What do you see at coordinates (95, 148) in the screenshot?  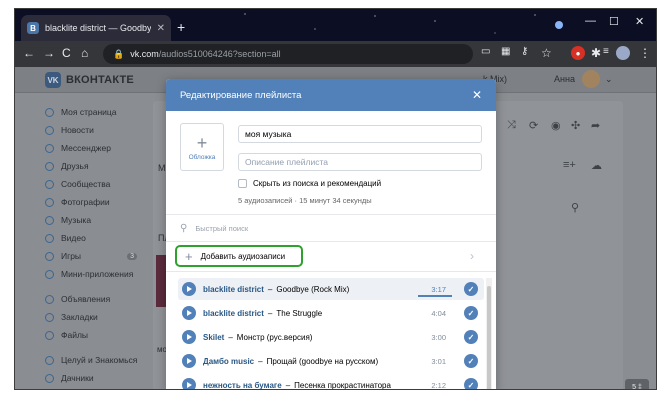 I see `sidebar-item-messenger: Мессенджер` at bounding box center [95, 148].